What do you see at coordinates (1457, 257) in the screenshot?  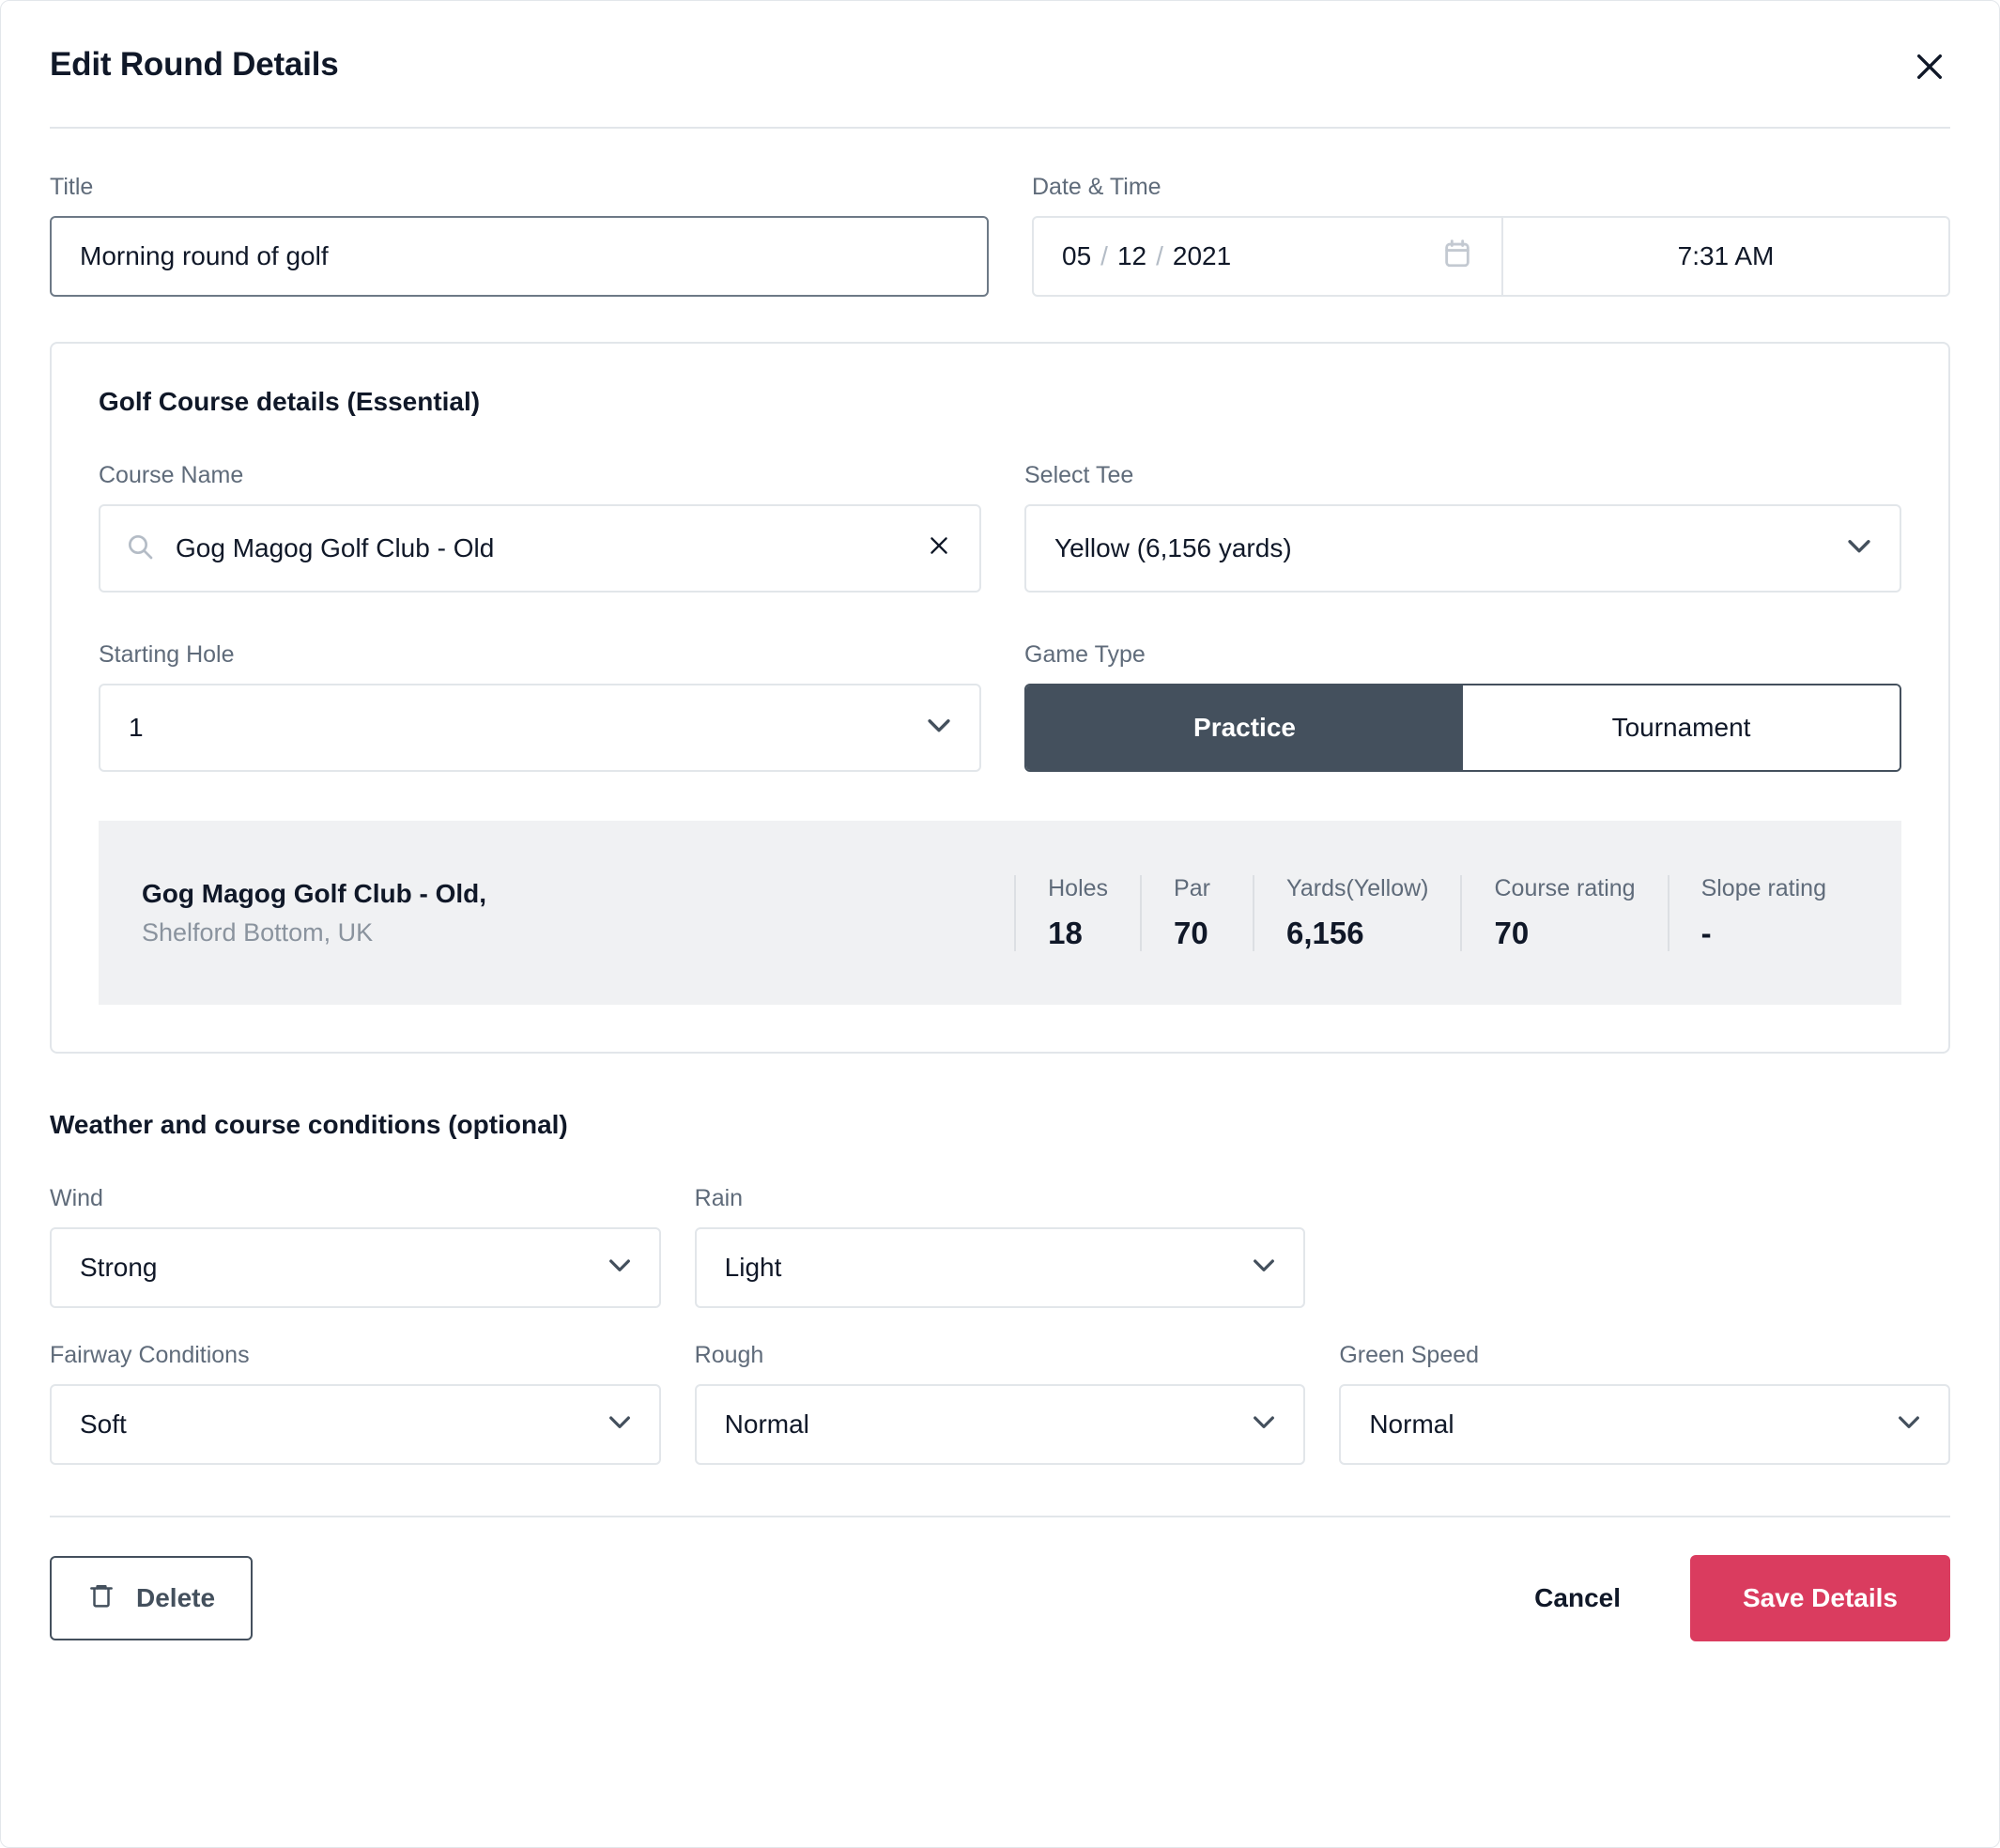 I see `calendar-icon` at bounding box center [1457, 257].